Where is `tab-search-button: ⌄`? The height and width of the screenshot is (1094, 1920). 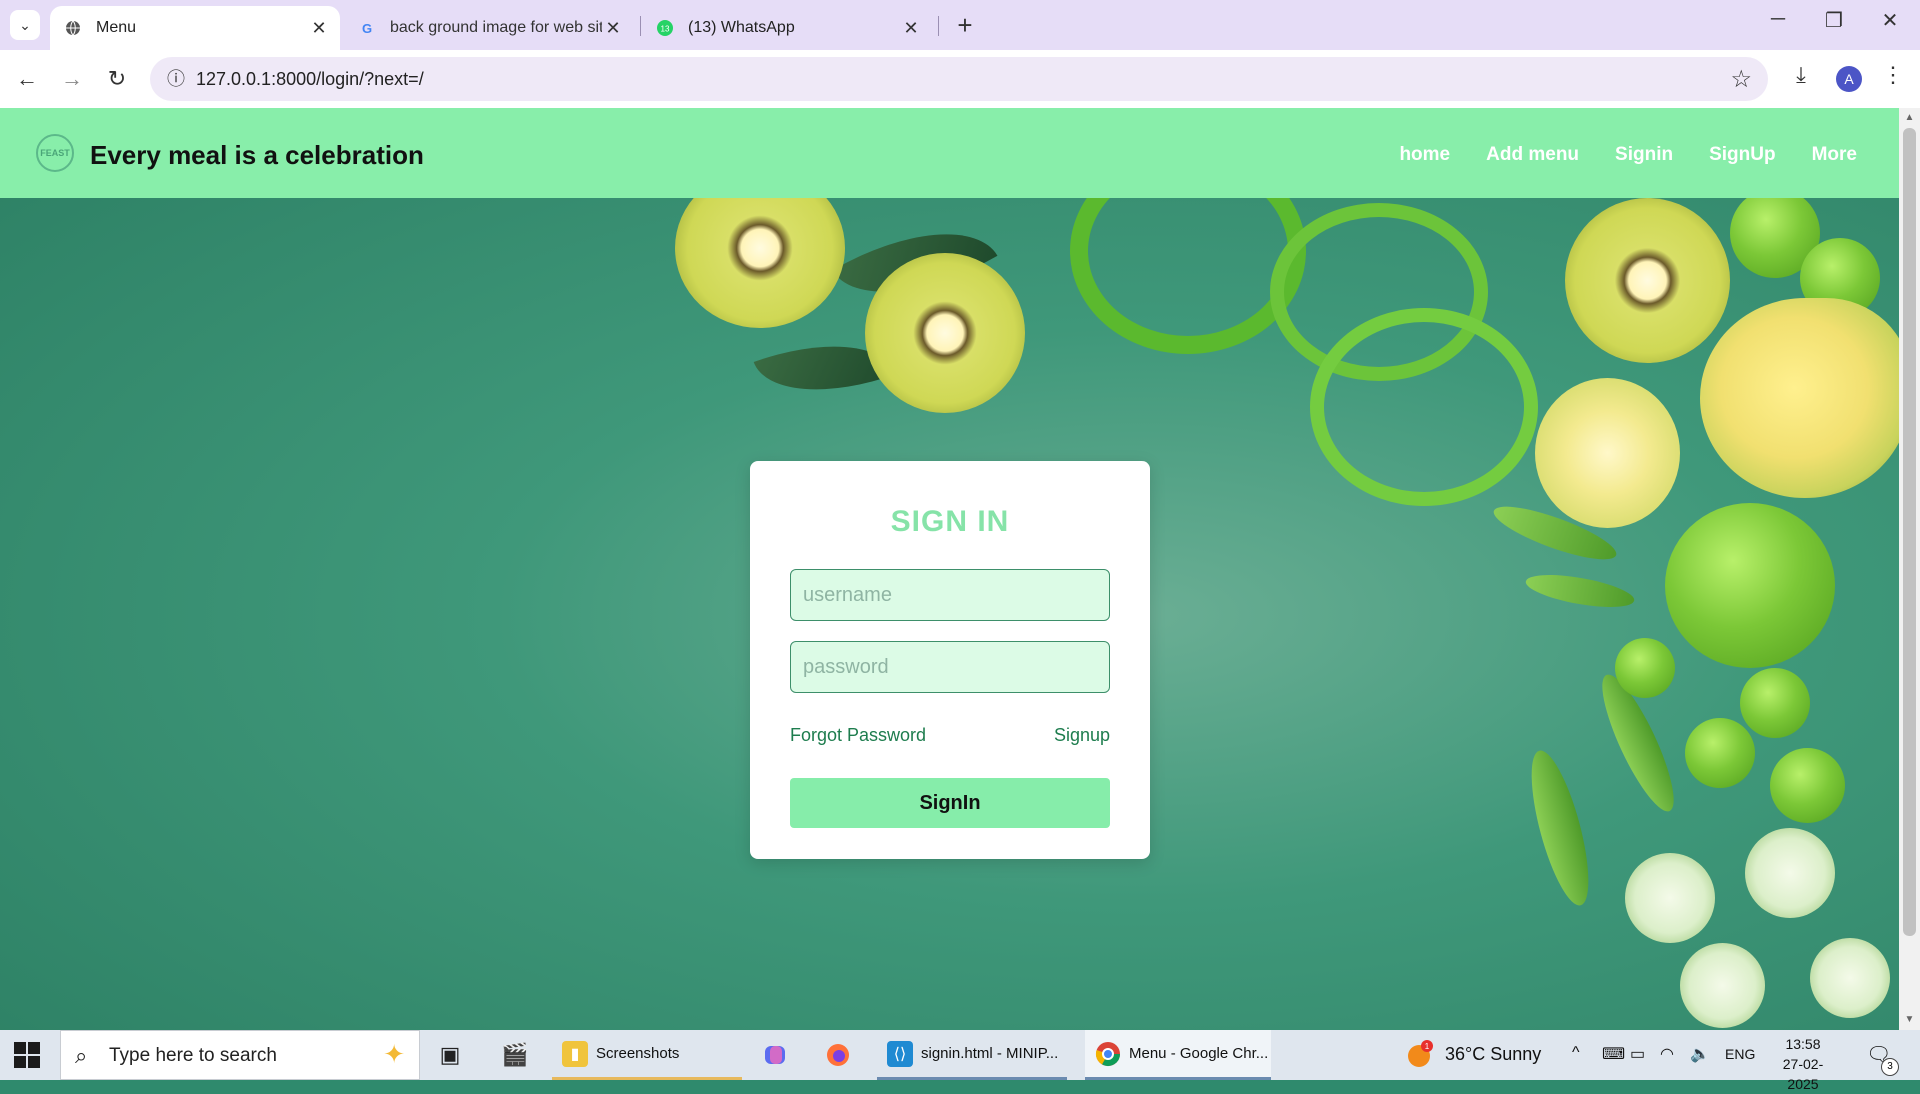 tab-search-button: ⌄ is located at coordinates (25, 25).